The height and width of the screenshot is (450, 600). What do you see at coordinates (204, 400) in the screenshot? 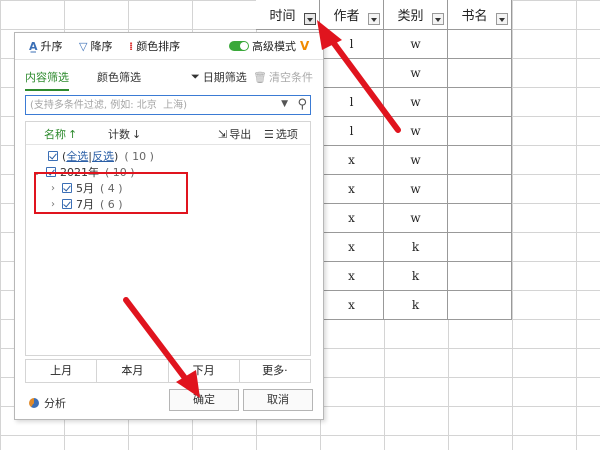
I see `ok-button: 确定` at bounding box center [204, 400].